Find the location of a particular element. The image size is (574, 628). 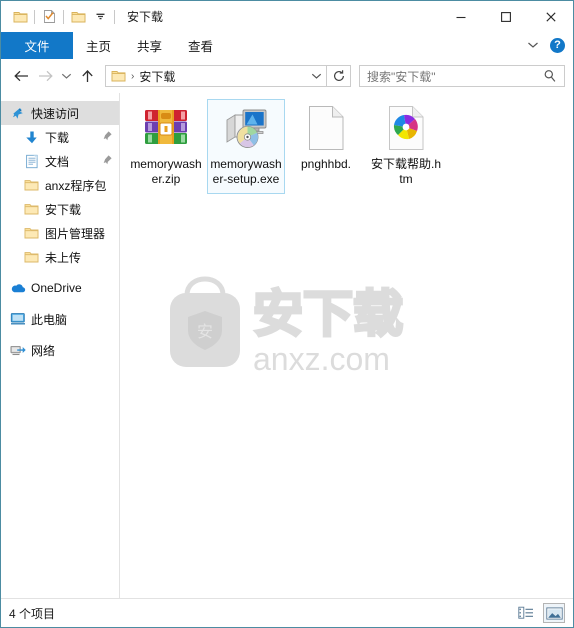

breadcrumb-current-folder: 安下载 is located at coordinates (157, 76).